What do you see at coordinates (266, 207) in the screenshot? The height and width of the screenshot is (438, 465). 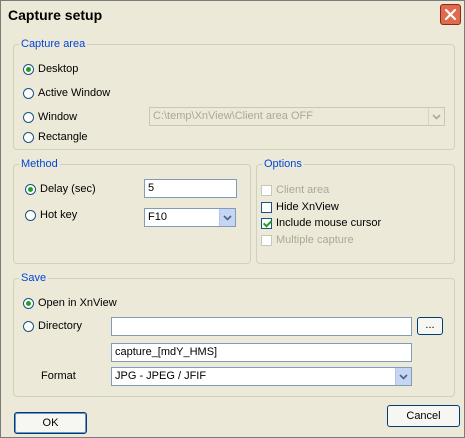 I see `checkbox-hide-xnview-box` at bounding box center [266, 207].